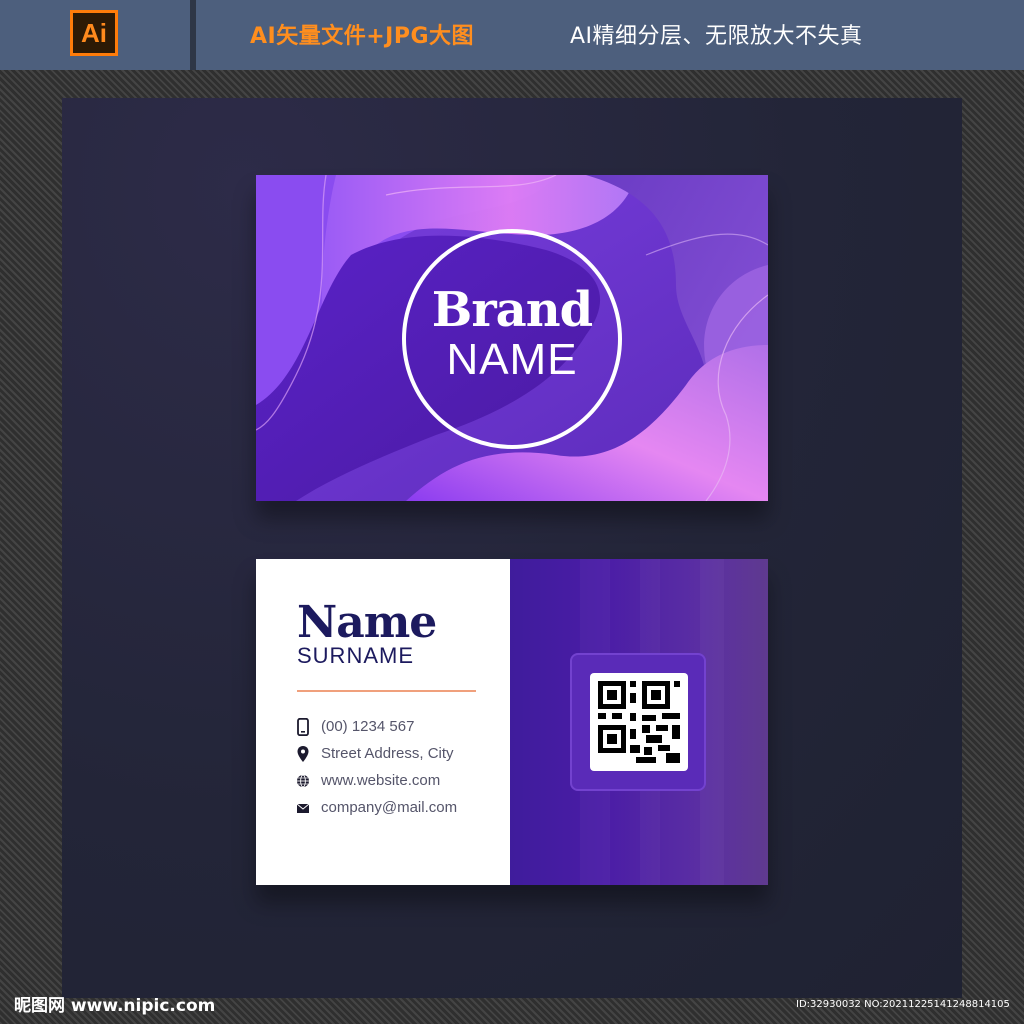  I want to click on image-id-watermark: ID:32930032 NO:20211225141248814105, so click(903, 1004).